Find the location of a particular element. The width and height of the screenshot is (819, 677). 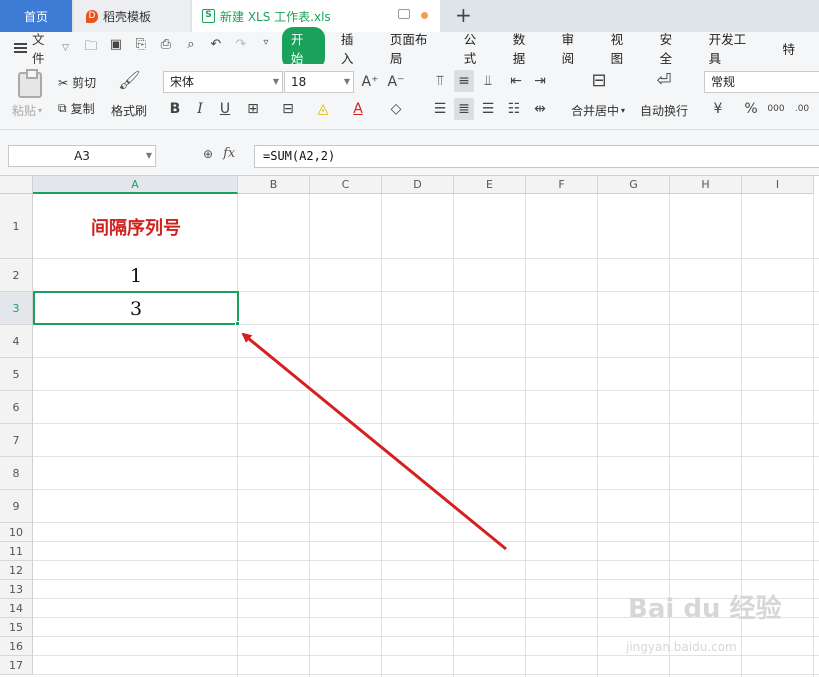

copy-icon: ⧉ is located at coordinates (62, 108).